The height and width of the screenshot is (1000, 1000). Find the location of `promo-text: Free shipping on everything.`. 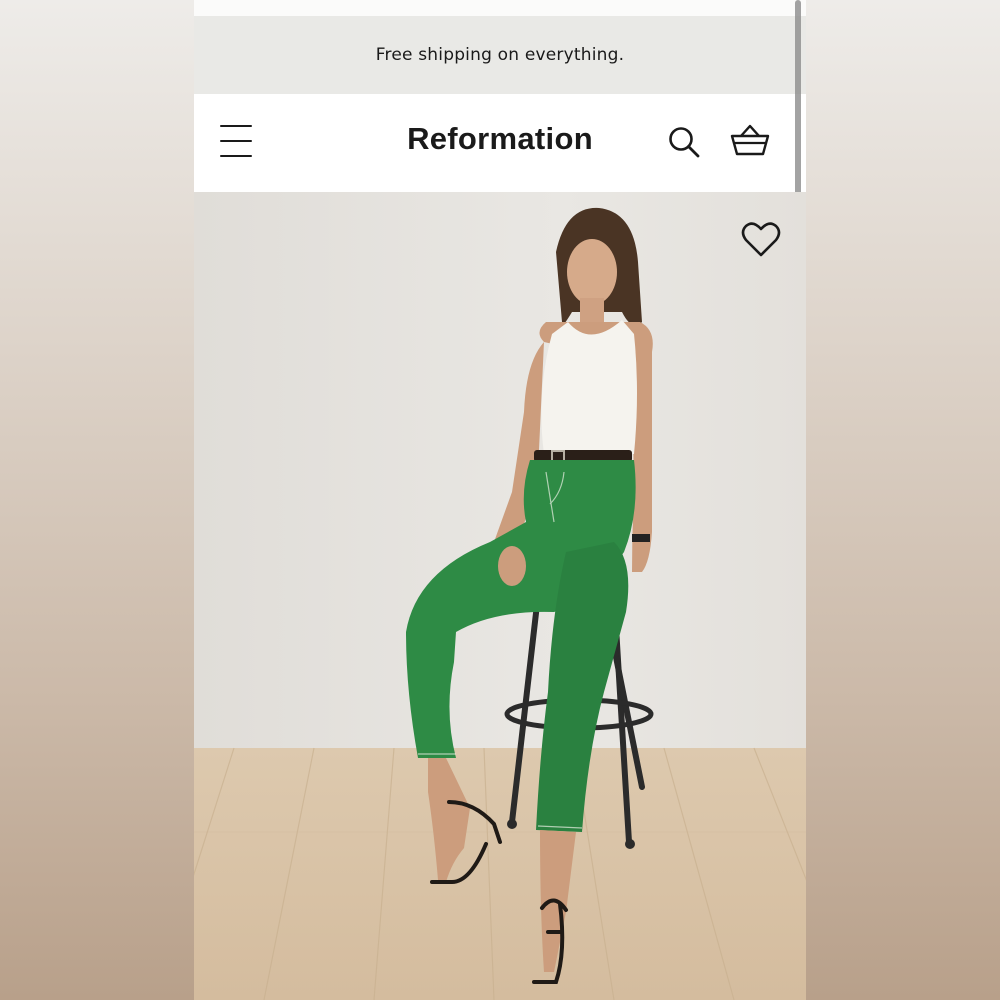

promo-text: Free shipping on everything. is located at coordinates (500, 55).